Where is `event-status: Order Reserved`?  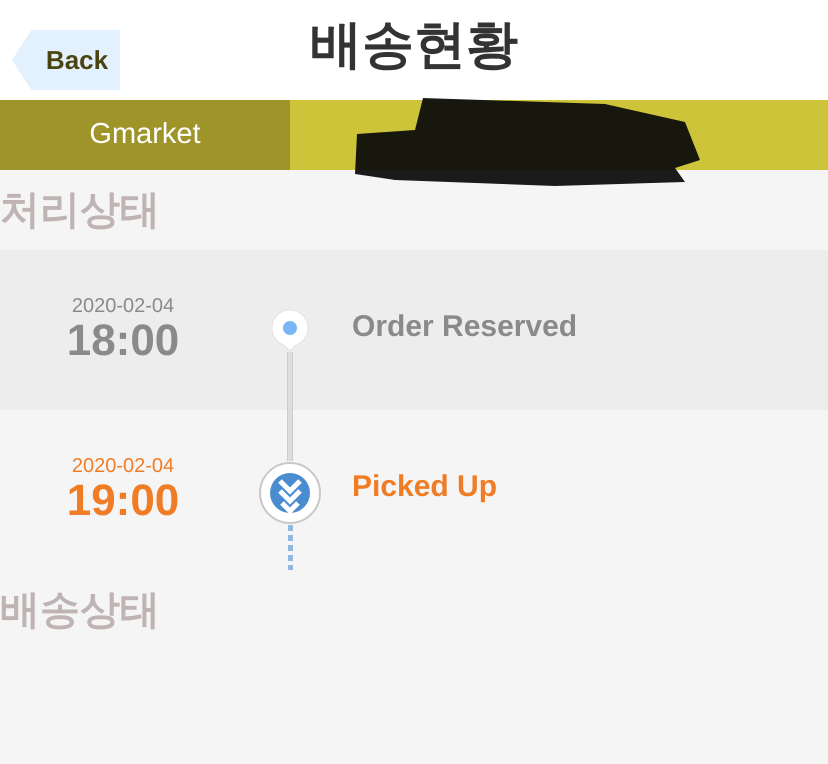
event-status: Order Reserved is located at coordinates (465, 326).